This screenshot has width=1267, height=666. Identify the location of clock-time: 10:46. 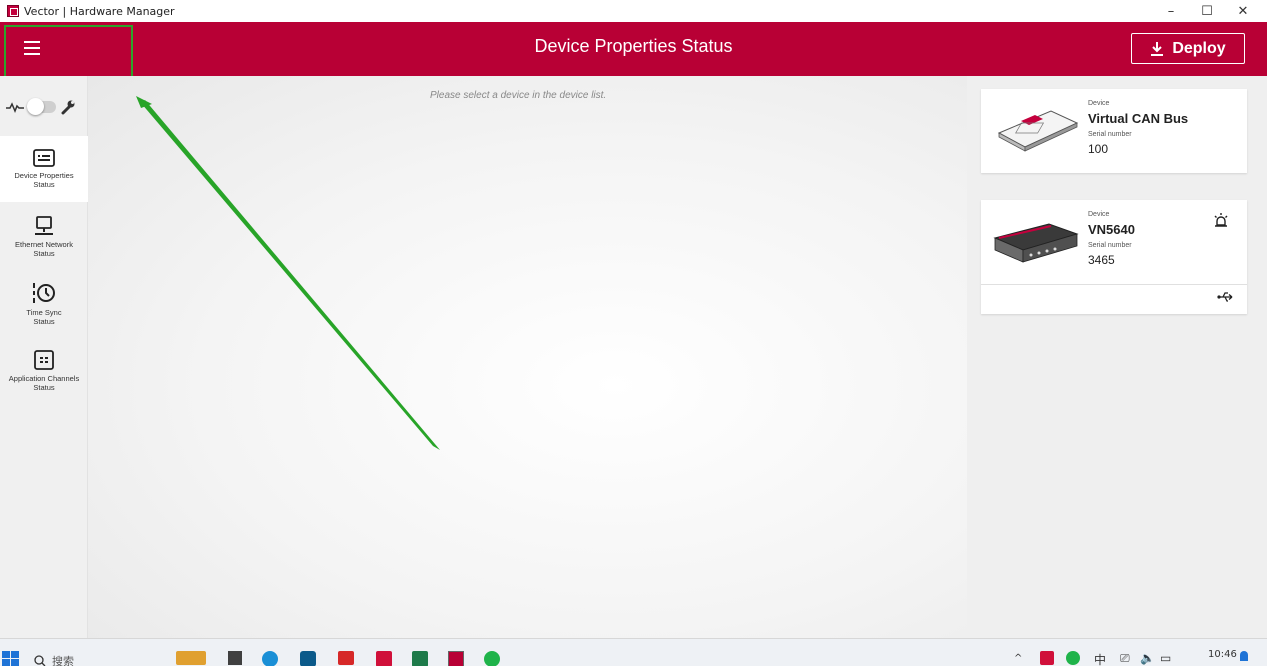
(1222, 654).